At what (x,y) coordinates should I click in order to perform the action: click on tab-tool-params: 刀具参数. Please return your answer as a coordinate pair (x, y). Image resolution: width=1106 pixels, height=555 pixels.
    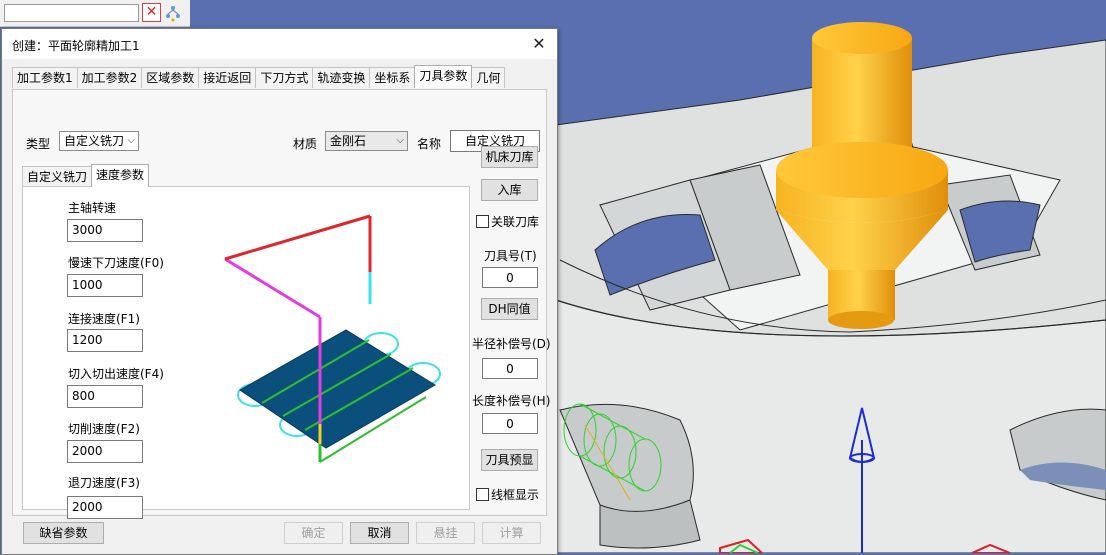
    Looking at the image, I should click on (443, 76).